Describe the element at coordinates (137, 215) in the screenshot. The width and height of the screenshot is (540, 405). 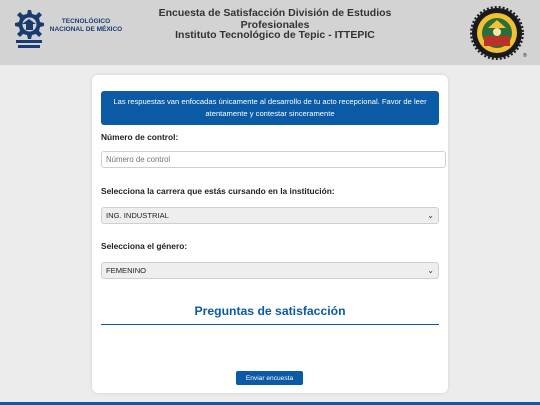
I see `career-selected-value: ING. INDUSTRIAL` at that location.